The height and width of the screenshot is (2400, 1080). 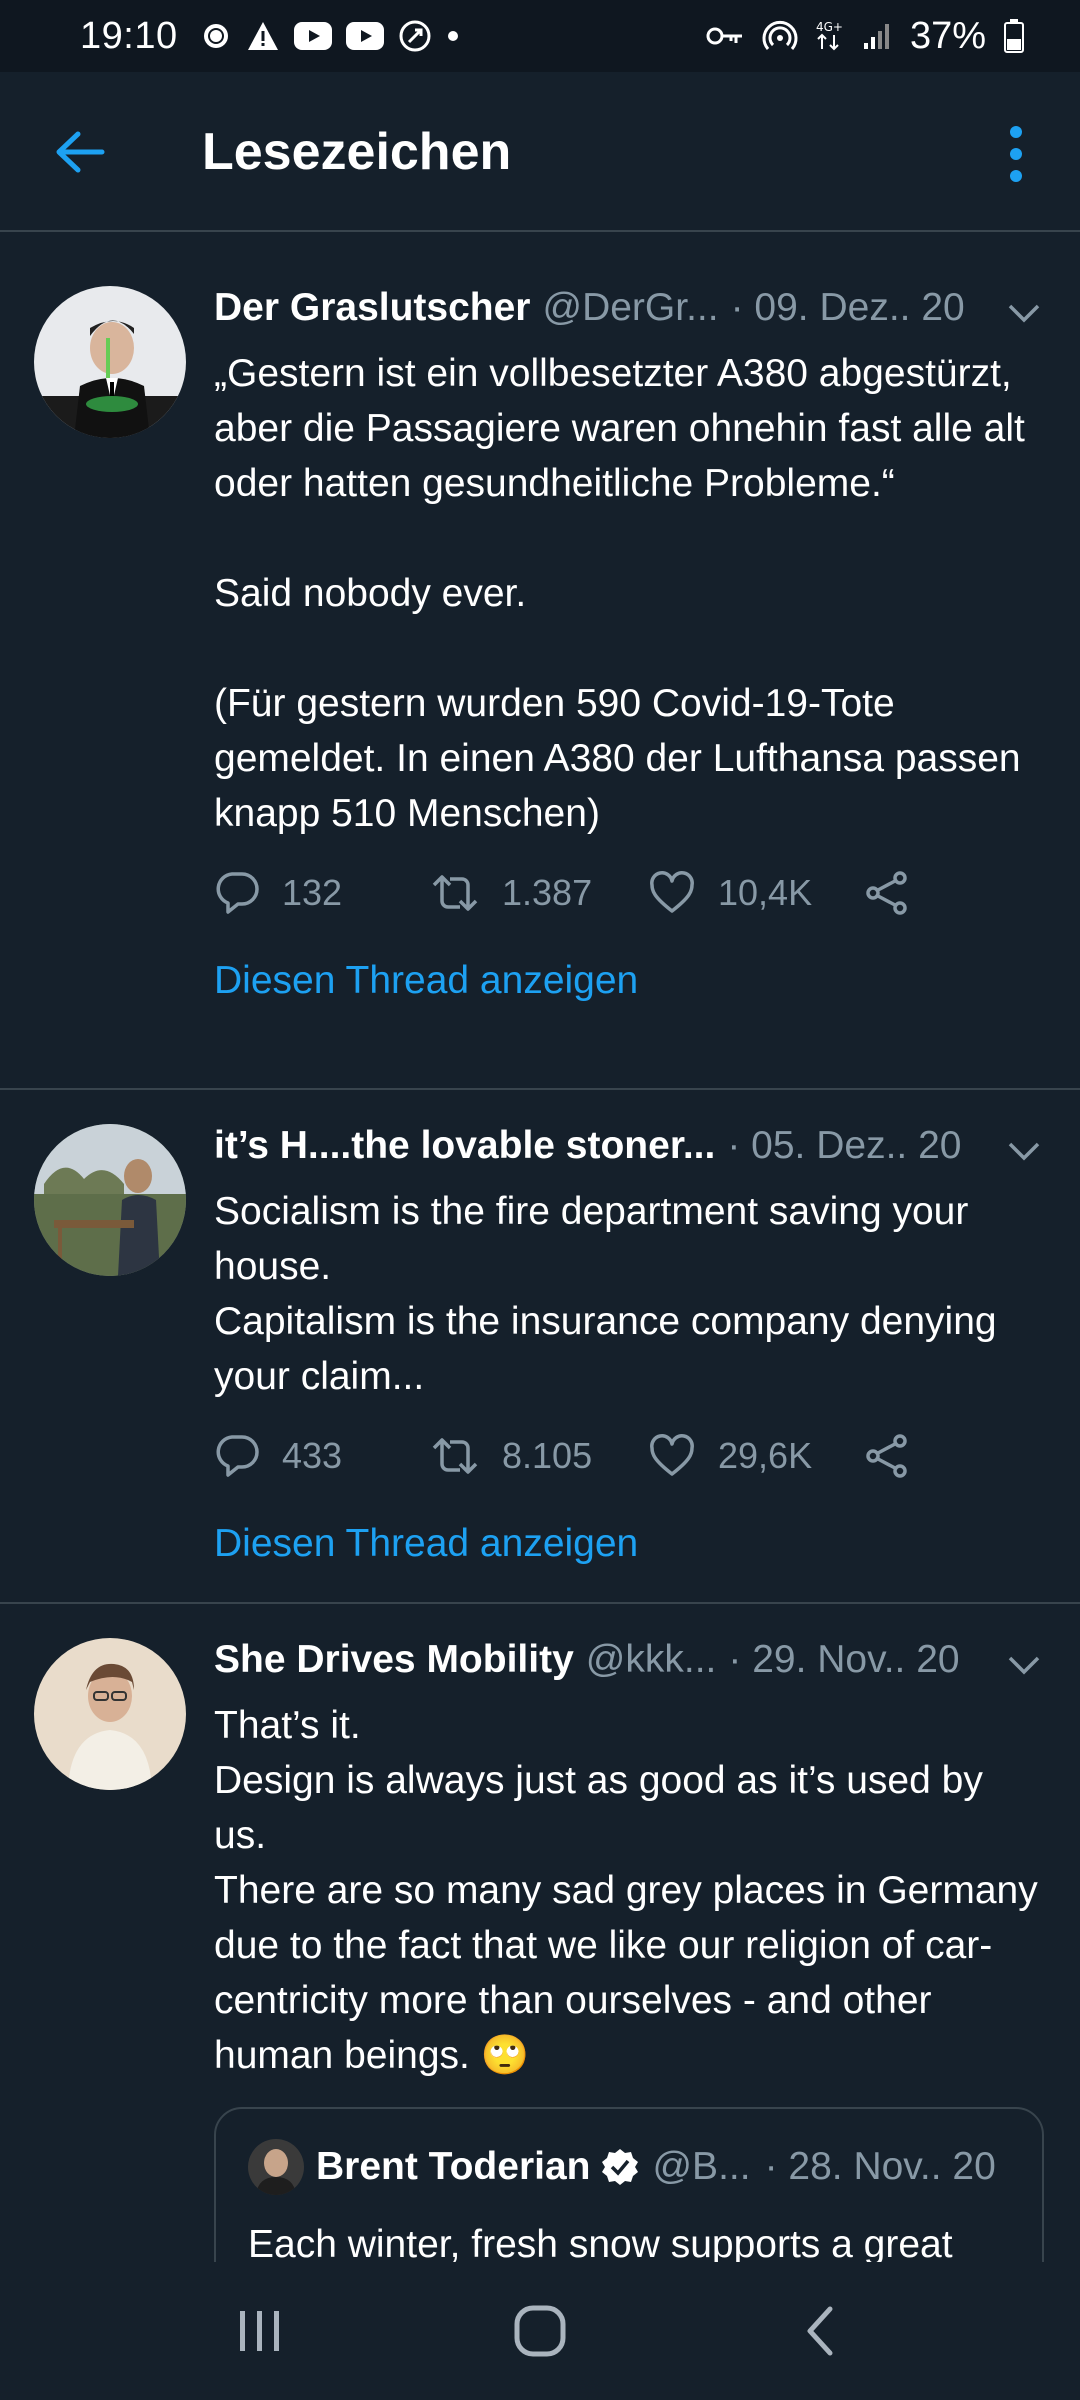 I want to click on dot-icon, so click(x=453, y=36).